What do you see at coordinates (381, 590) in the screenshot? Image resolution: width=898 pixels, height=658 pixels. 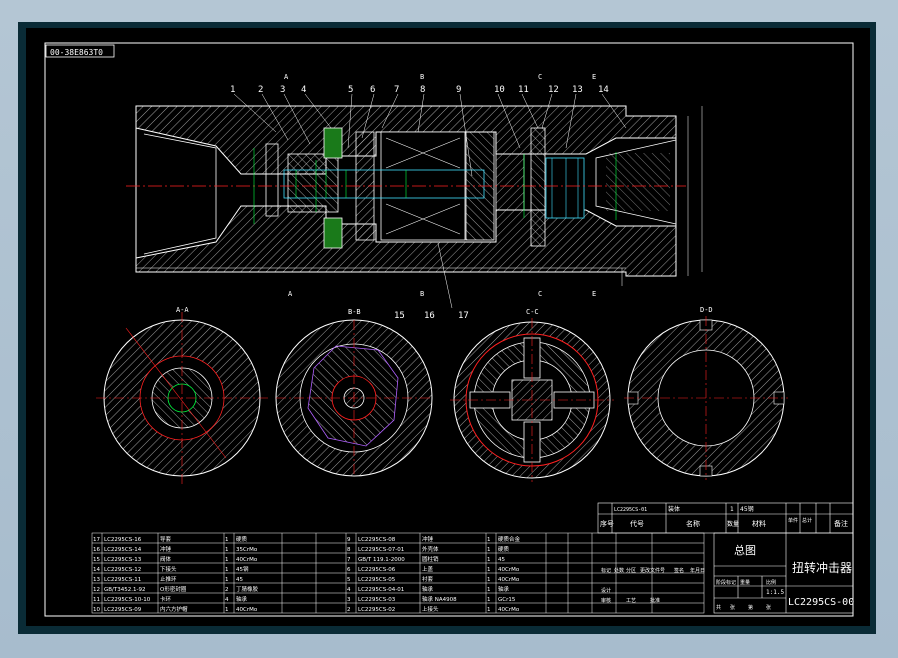 I see `parts-cell-code: LC2295CS-04-01` at bounding box center [381, 590].